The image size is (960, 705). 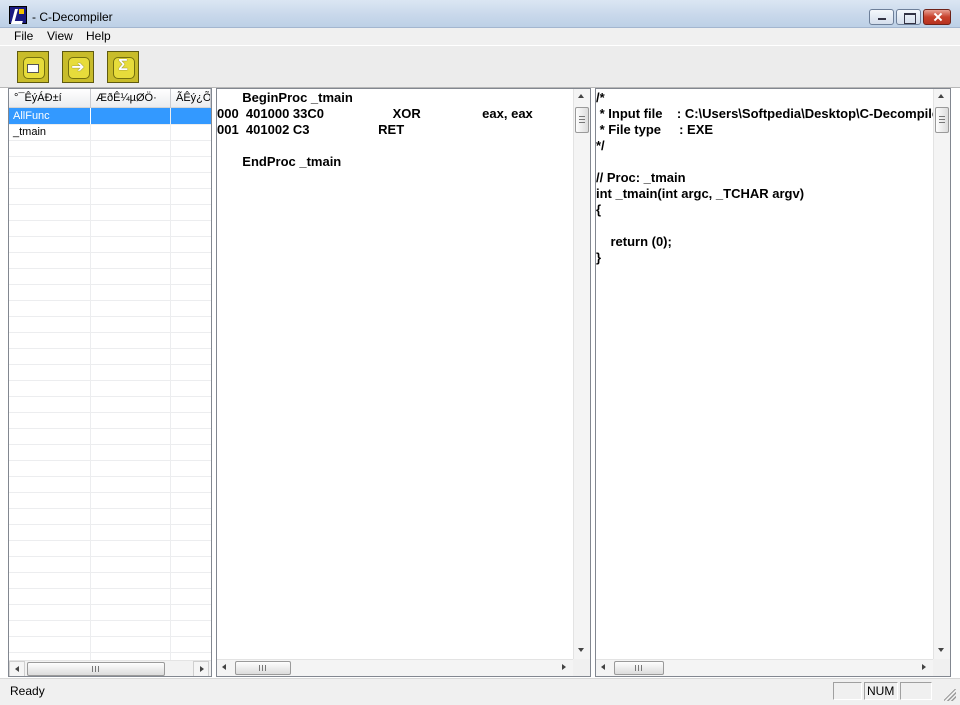 What do you see at coordinates (191, 98) in the screenshot?
I see `column-header: ÃÊý¿ÕÊ` at bounding box center [191, 98].